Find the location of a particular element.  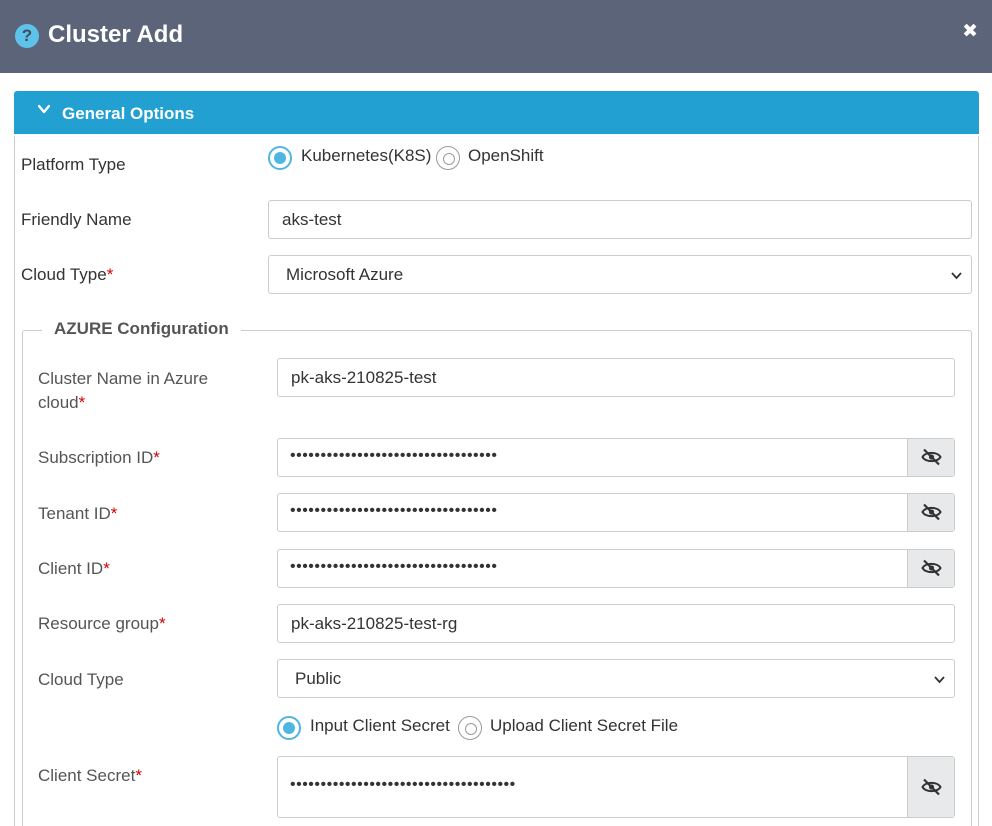

cluster-name-input: pk-aks-210825-test is located at coordinates (616, 377).